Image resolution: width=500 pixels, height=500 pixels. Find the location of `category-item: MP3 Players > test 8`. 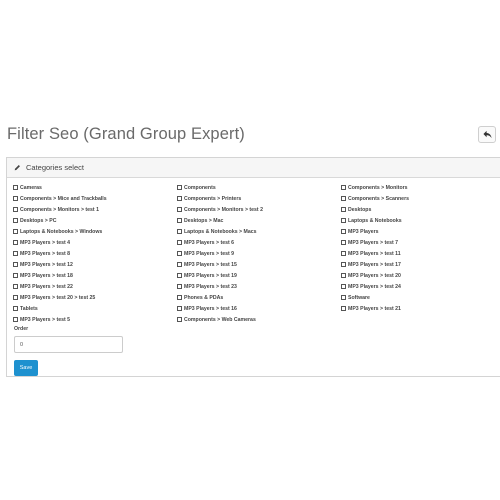

category-item: MP3 Players > test 8 is located at coordinates (95, 253).